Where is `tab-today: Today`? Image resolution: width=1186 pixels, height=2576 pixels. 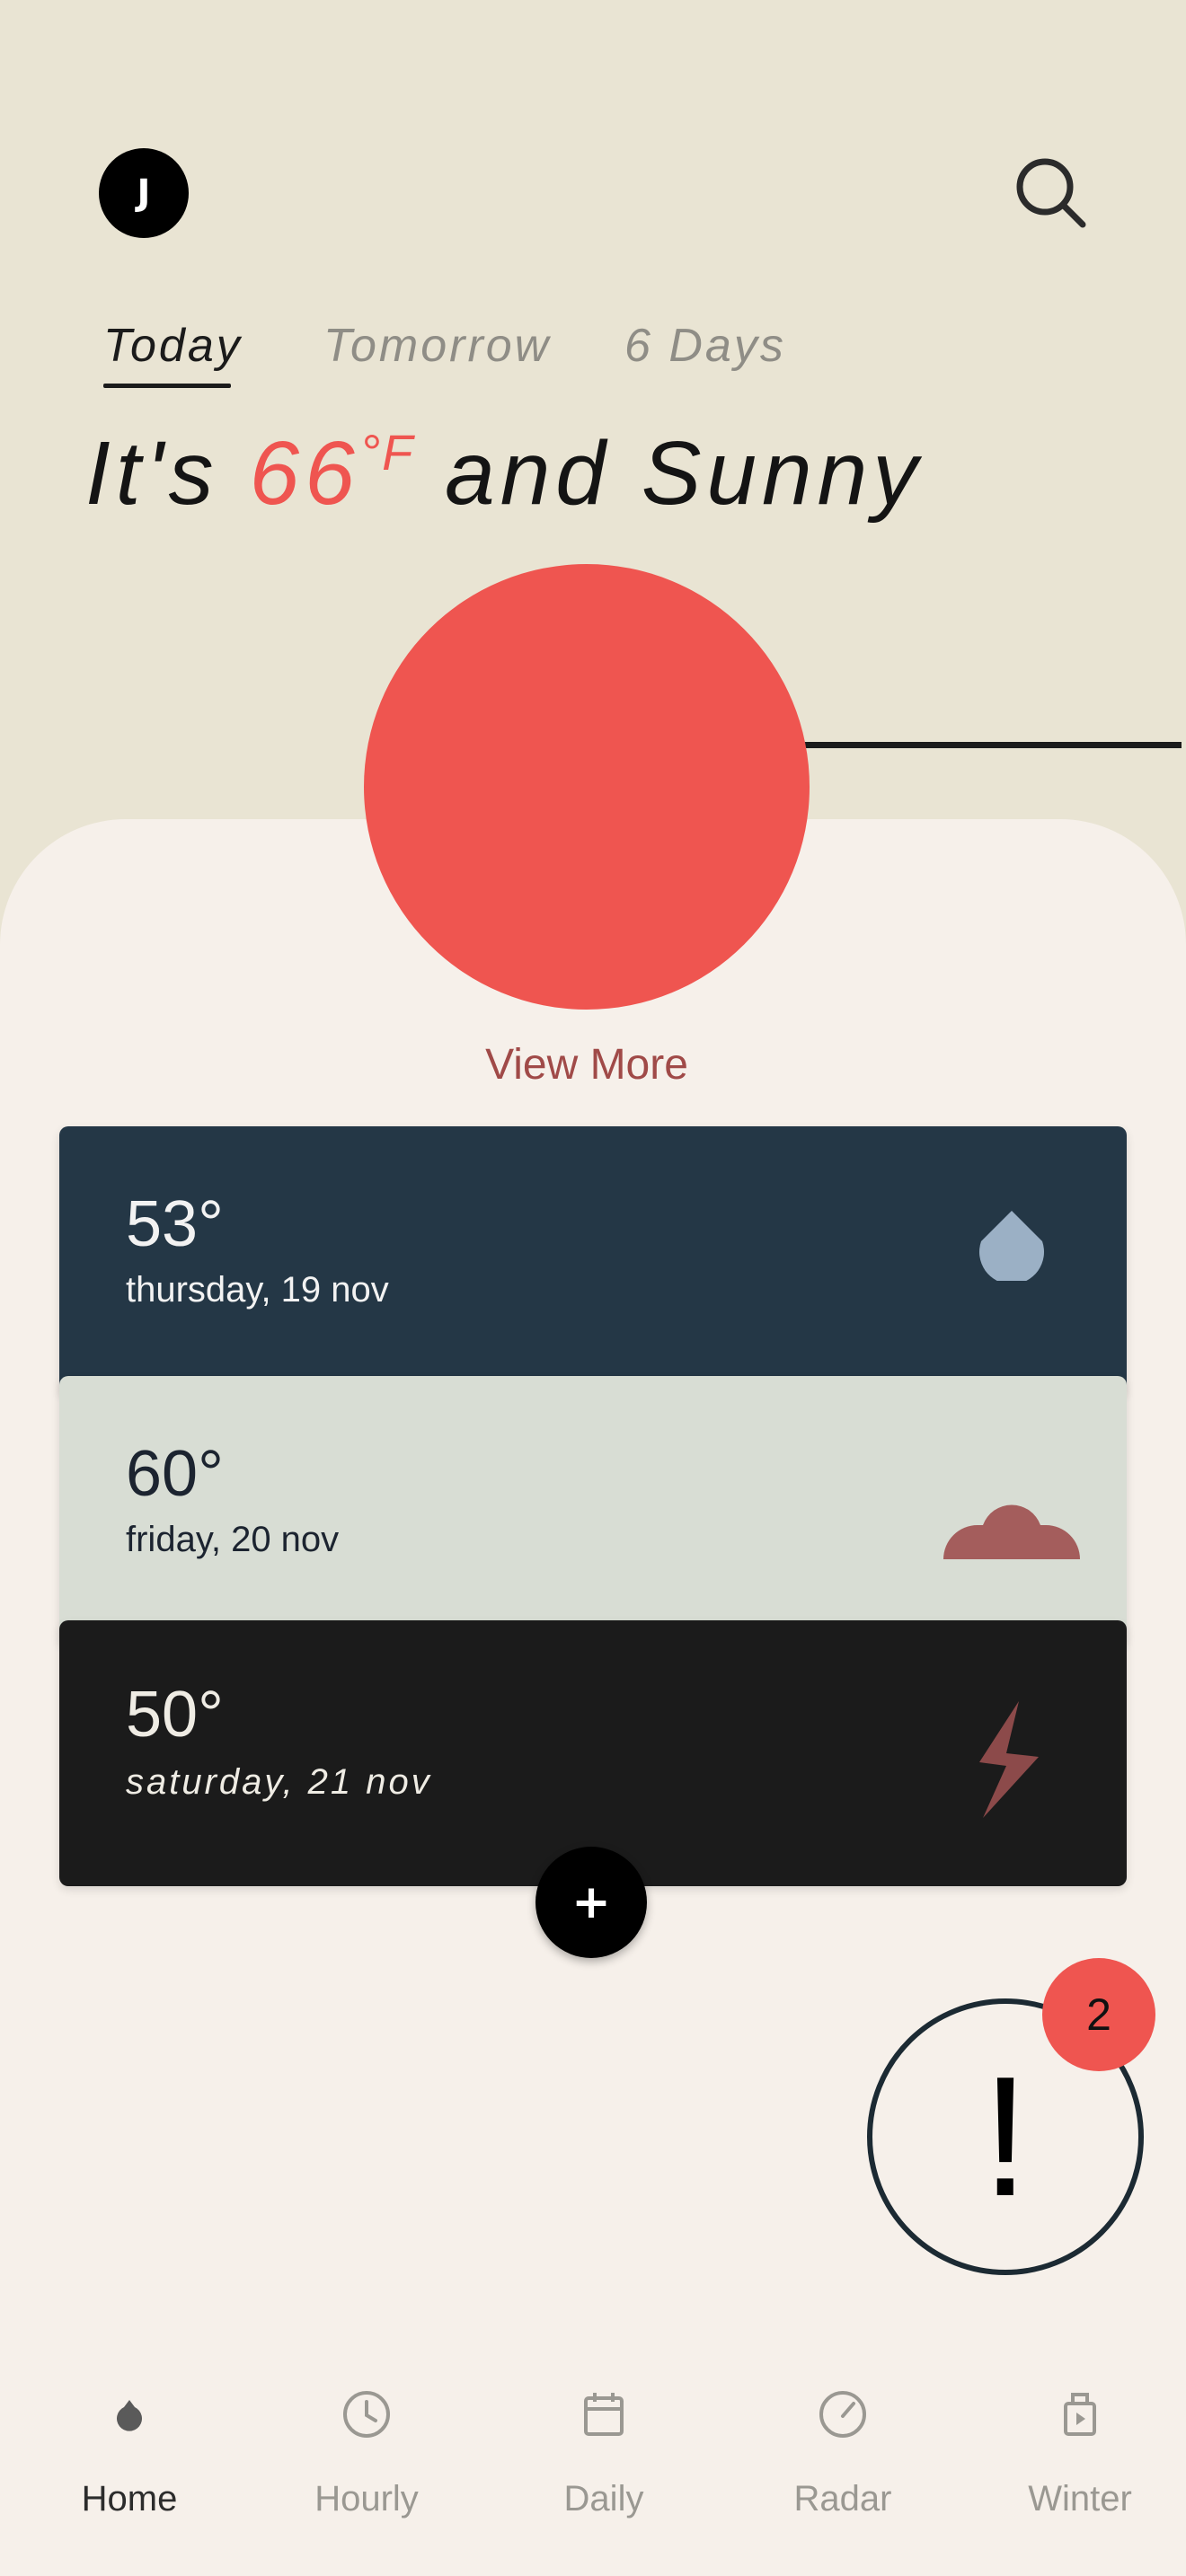 tab-today: Today is located at coordinates (173, 353).